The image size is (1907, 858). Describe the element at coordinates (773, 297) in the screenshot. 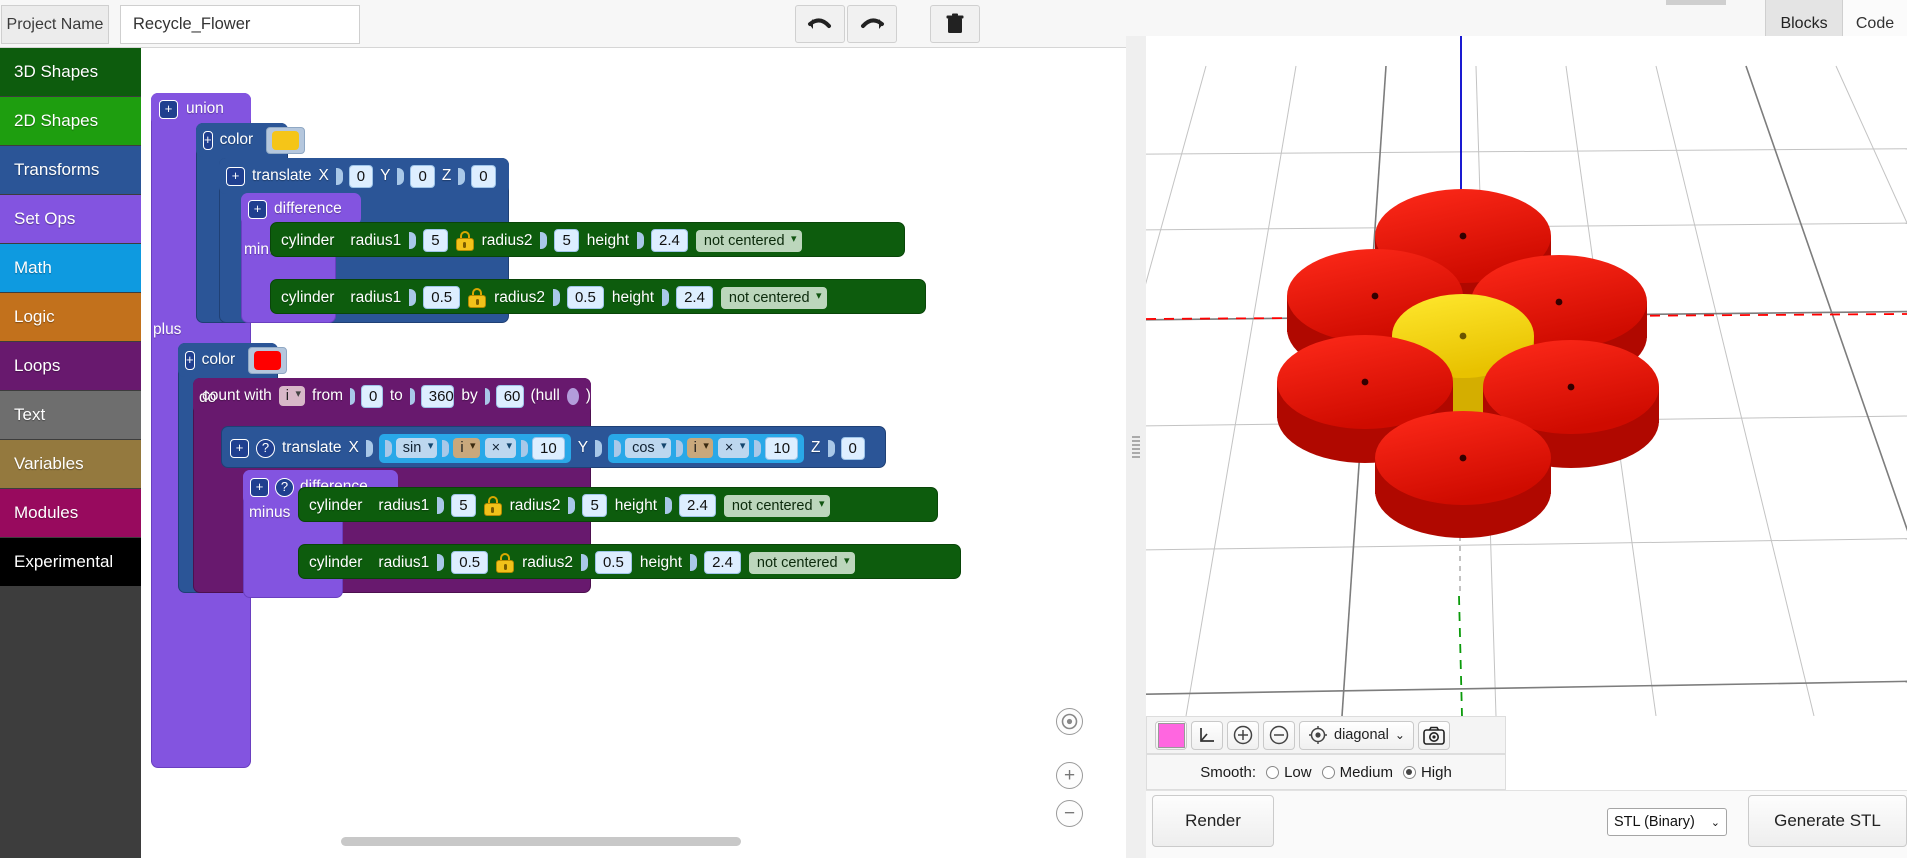

I see `cyl-top-inner-centering-dropdown: not centered` at that location.